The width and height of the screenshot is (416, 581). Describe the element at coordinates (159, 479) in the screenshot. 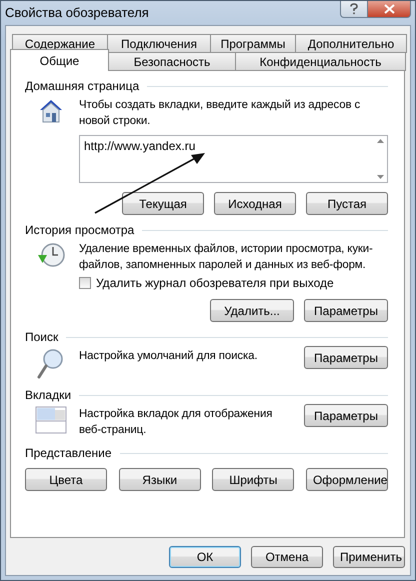

I see `appearance-button: Языки` at that location.